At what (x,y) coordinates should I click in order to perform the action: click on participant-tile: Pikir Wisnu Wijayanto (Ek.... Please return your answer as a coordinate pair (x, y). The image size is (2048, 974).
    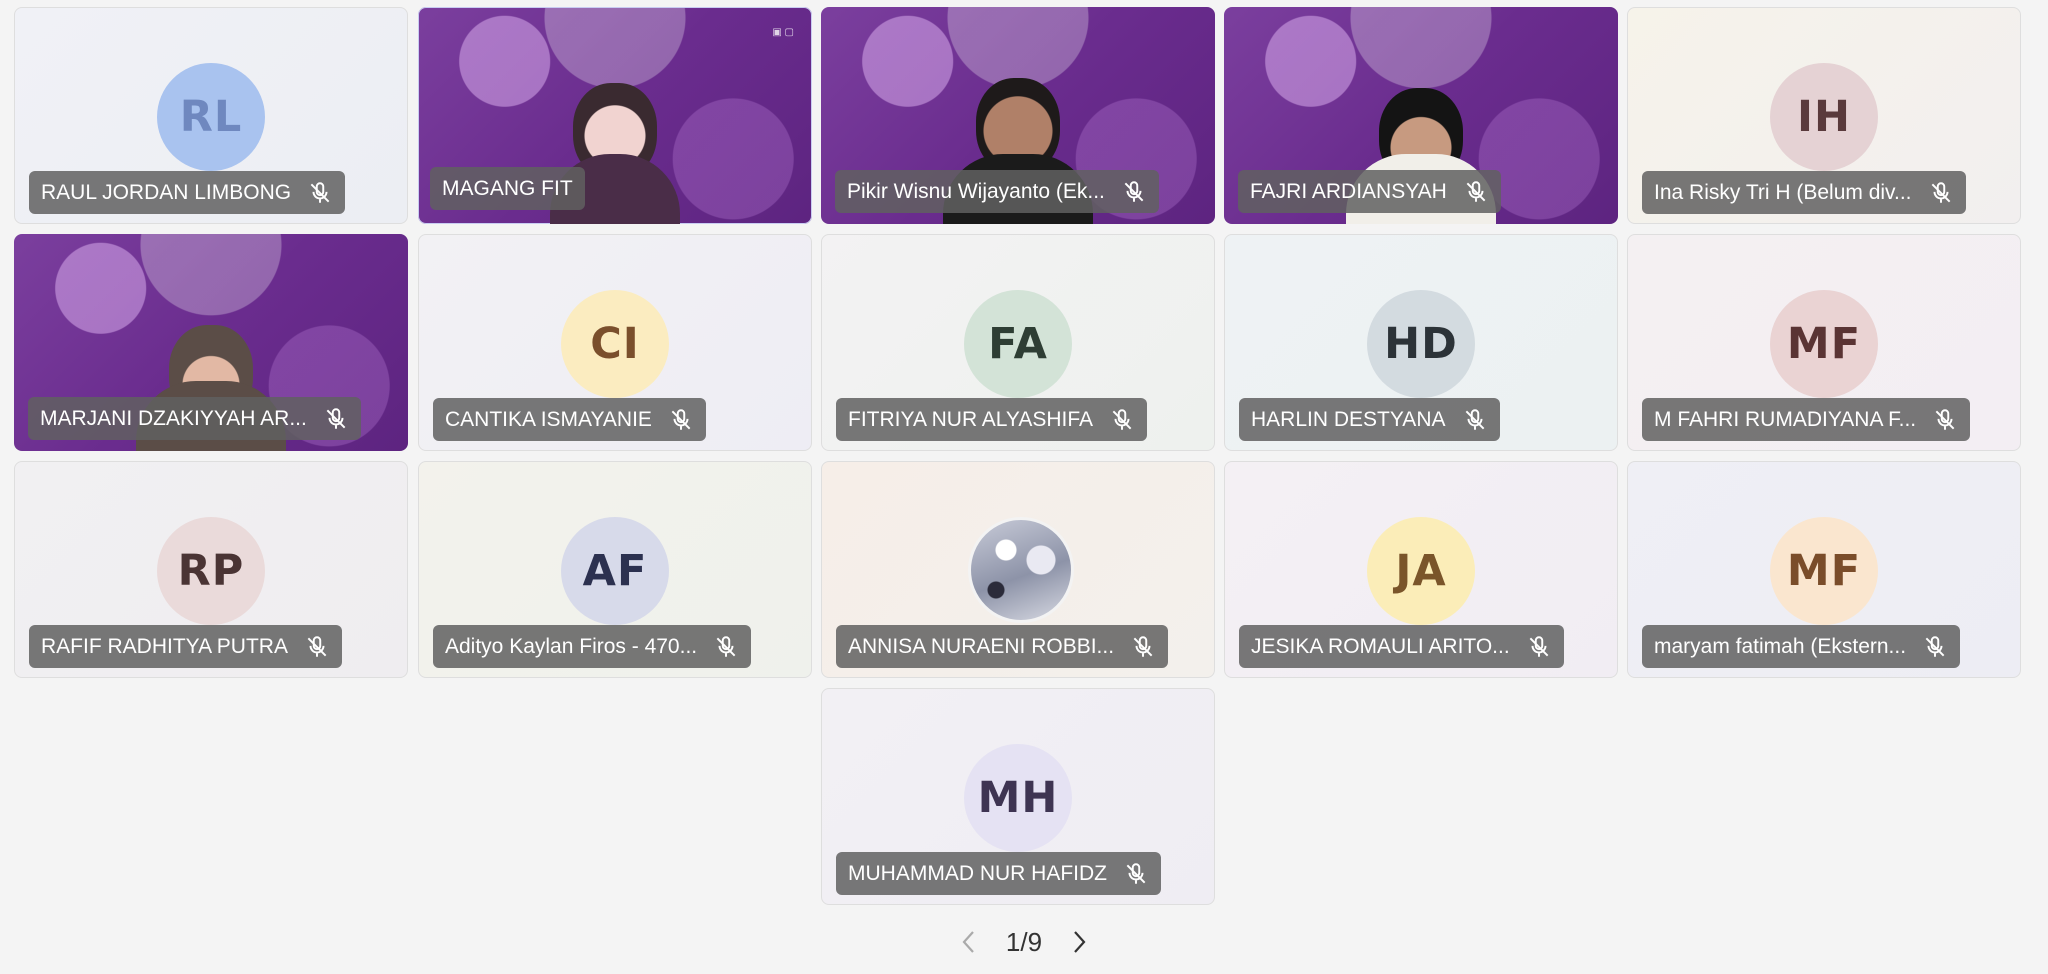
    Looking at the image, I should click on (1018, 115).